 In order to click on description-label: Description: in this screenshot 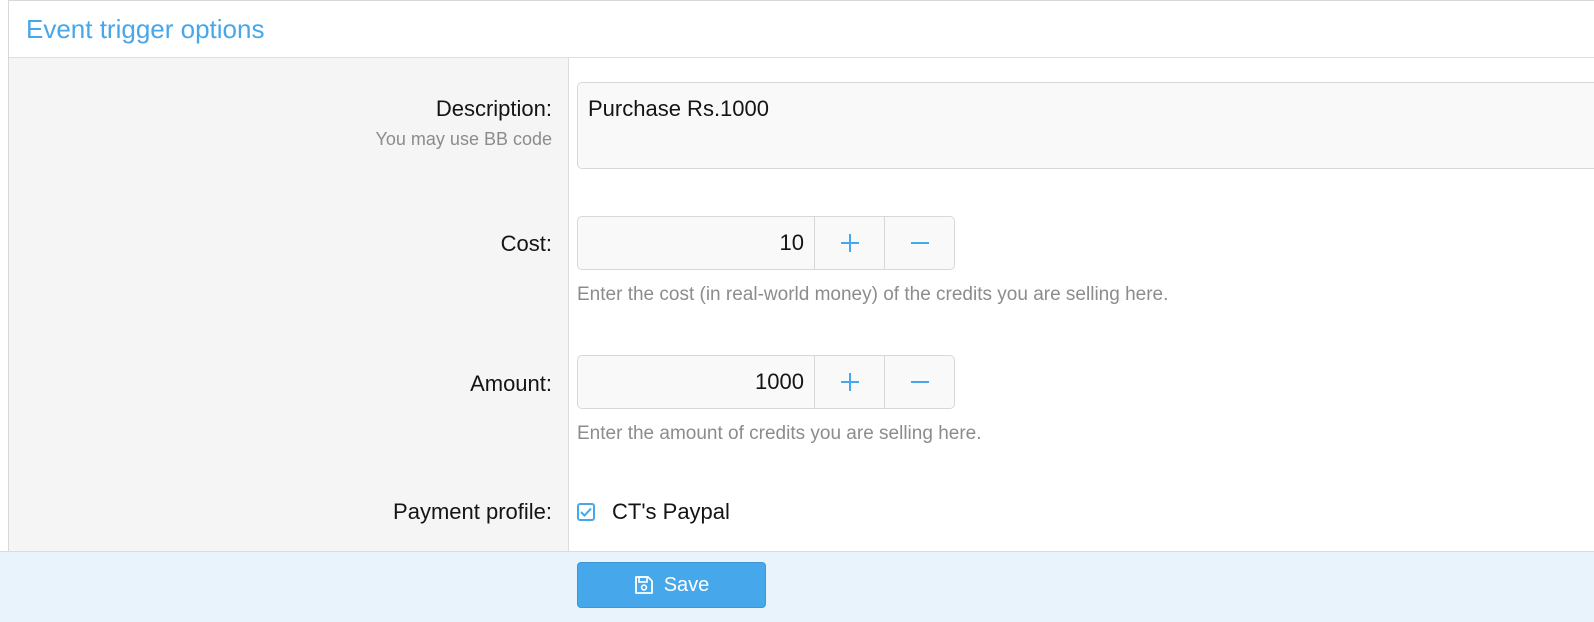, I will do `click(493, 108)`.